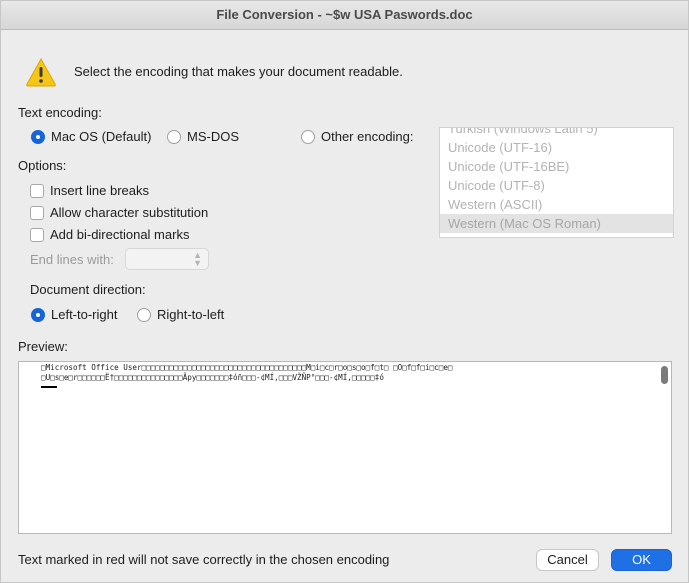 The image size is (689, 583). I want to click on warning-icon, so click(41, 72).